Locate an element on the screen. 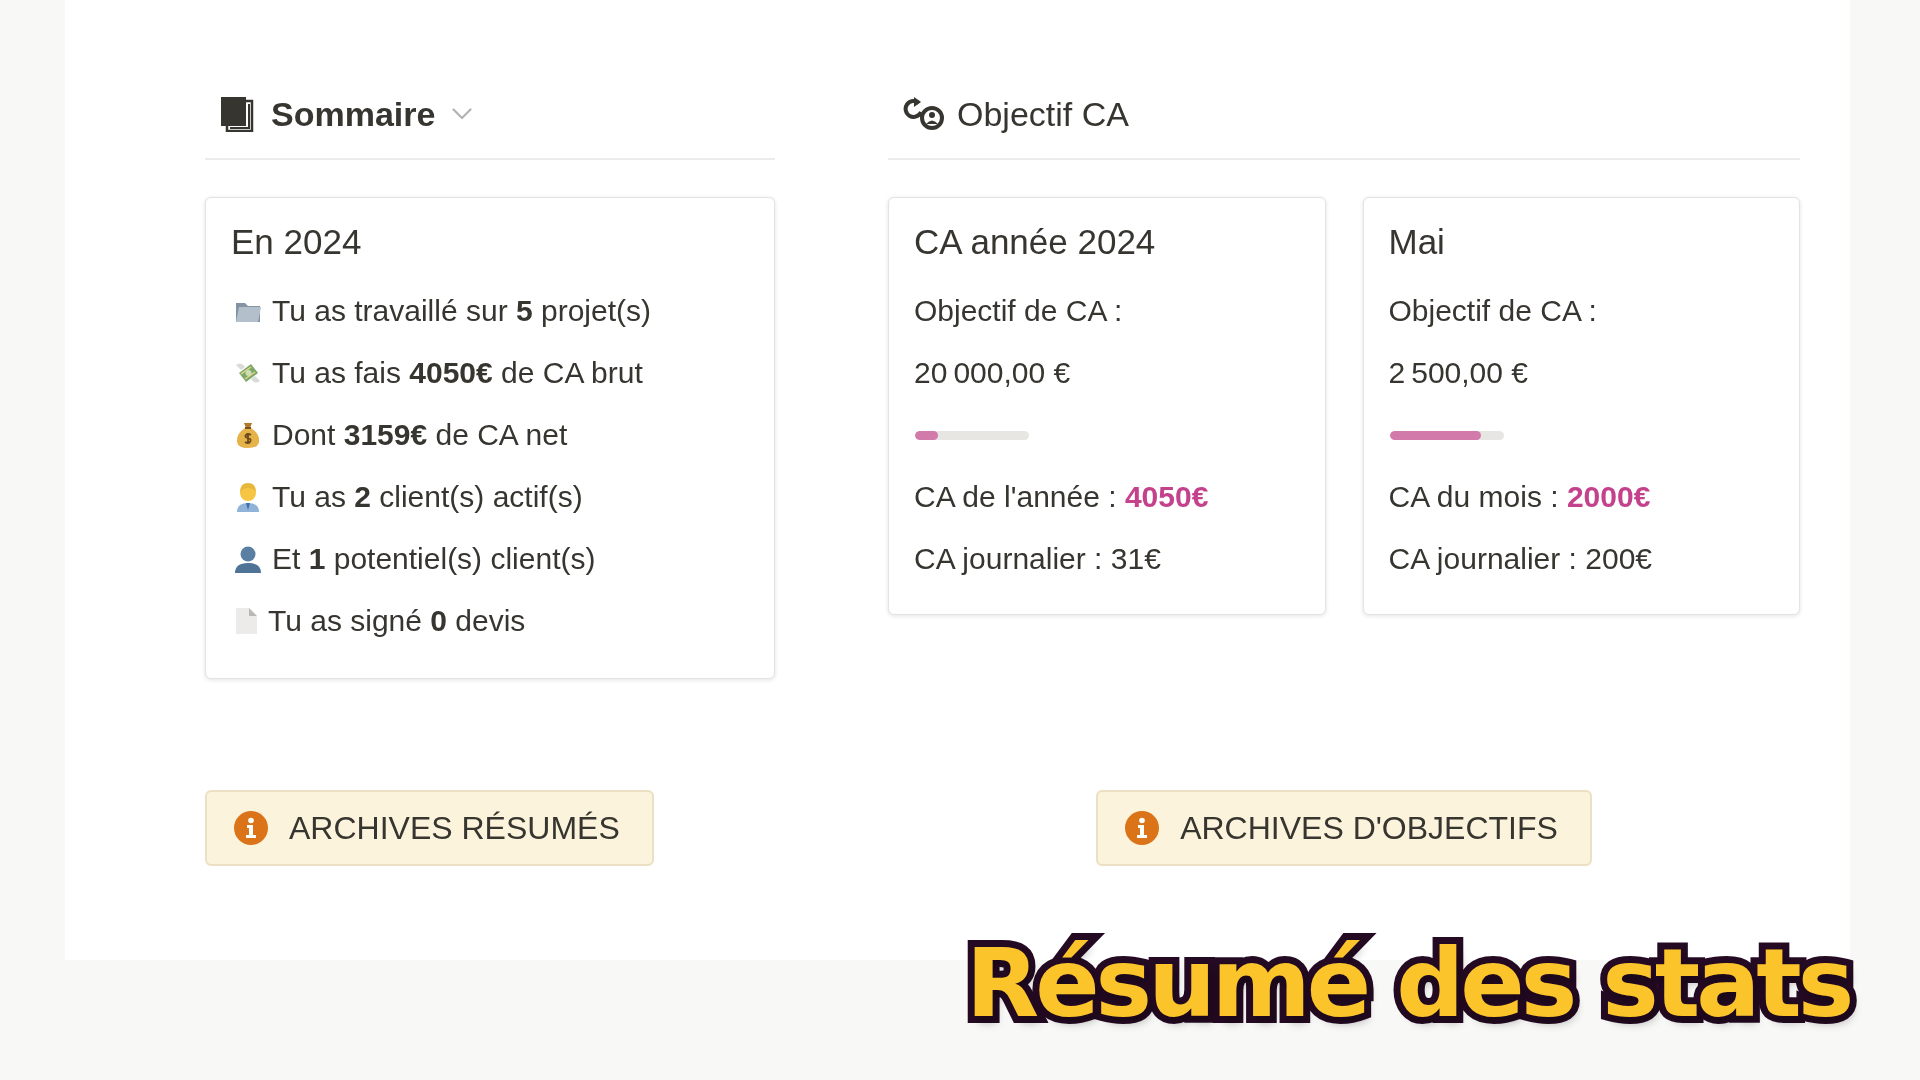 The width and height of the screenshot is (1920, 1080). archive-button: ARCHIVES D'OBJECTIFS is located at coordinates (1344, 828).